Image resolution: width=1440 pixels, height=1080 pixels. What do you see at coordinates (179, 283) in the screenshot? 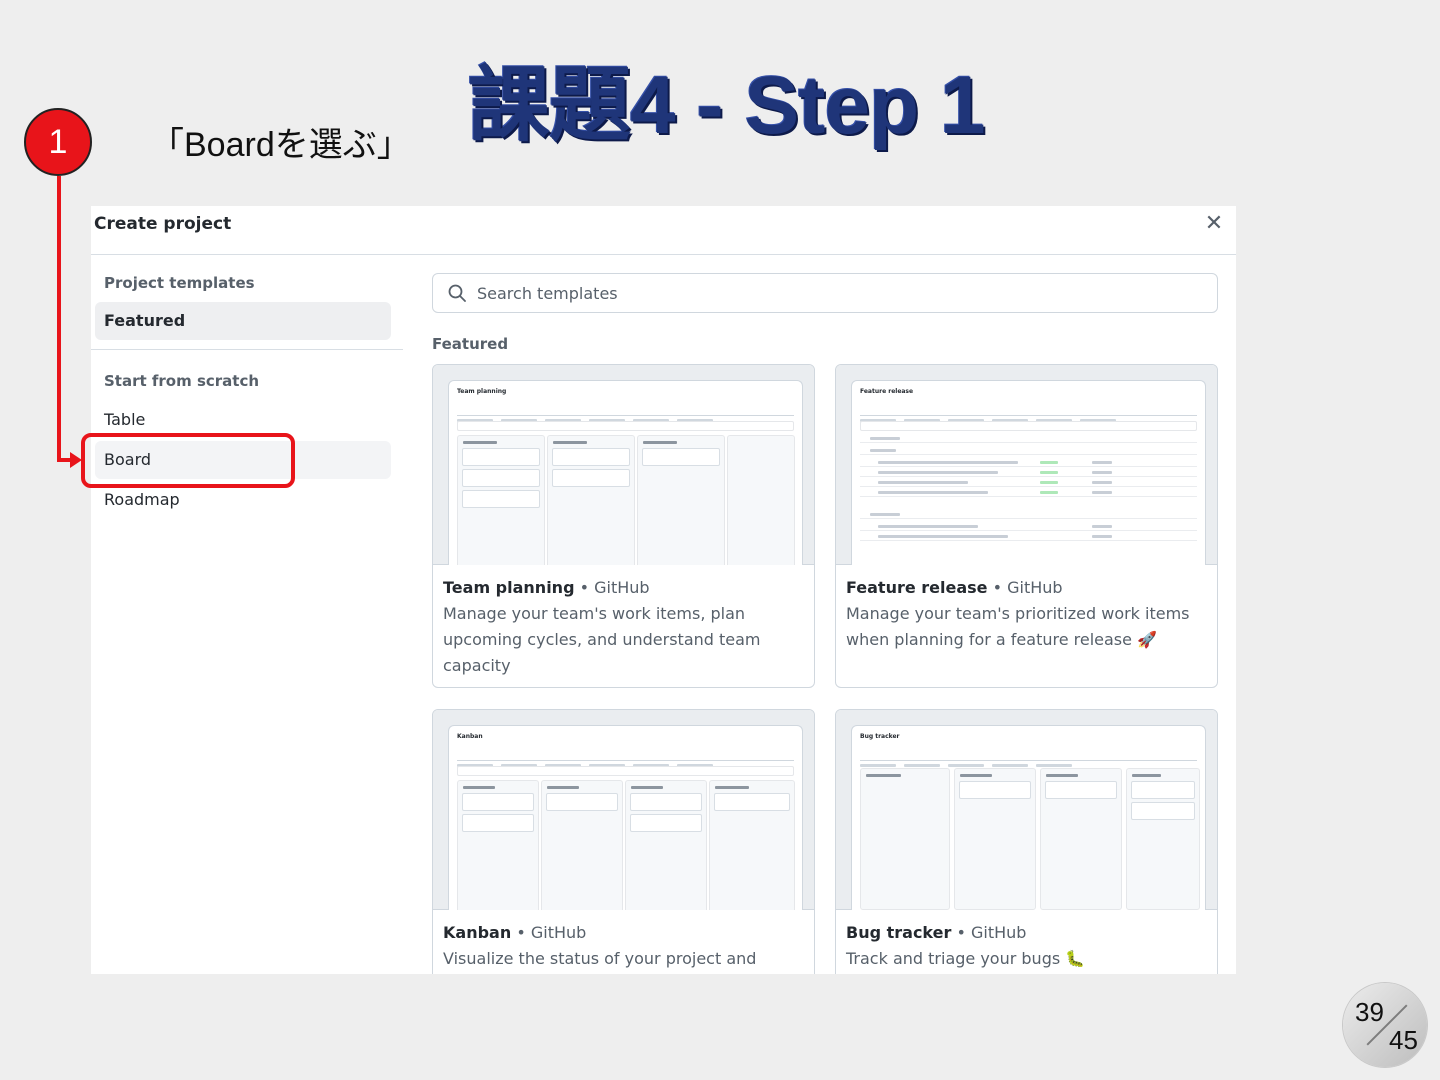
I see `project-templates-heading: Project templates` at bounding box center [179, 283].